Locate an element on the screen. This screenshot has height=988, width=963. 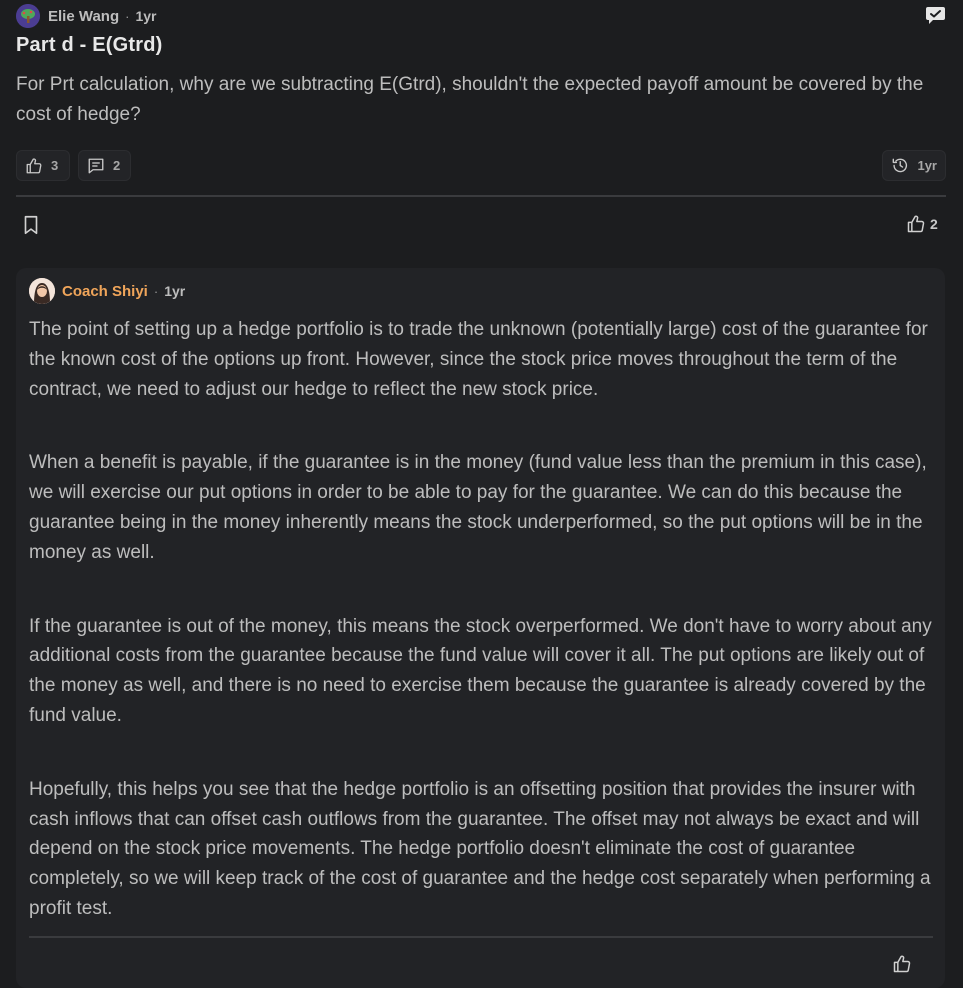
reply-author-row: Coach Shiyi · 1yr is located at coordinates (107, 291).